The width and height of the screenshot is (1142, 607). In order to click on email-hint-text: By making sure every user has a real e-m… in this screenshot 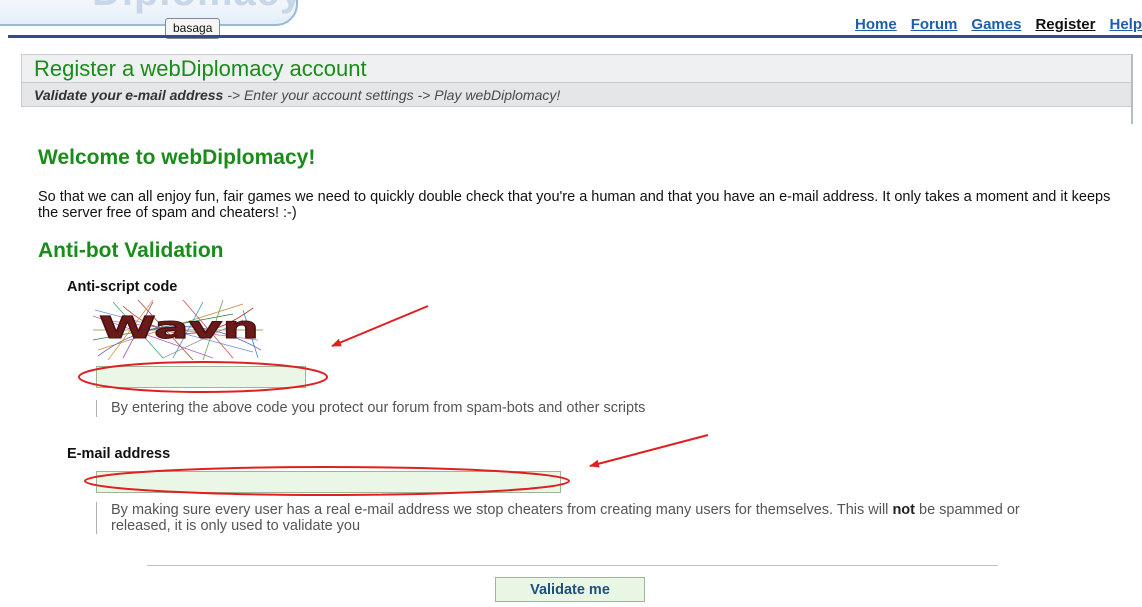, I will do `click(502, 510)`.